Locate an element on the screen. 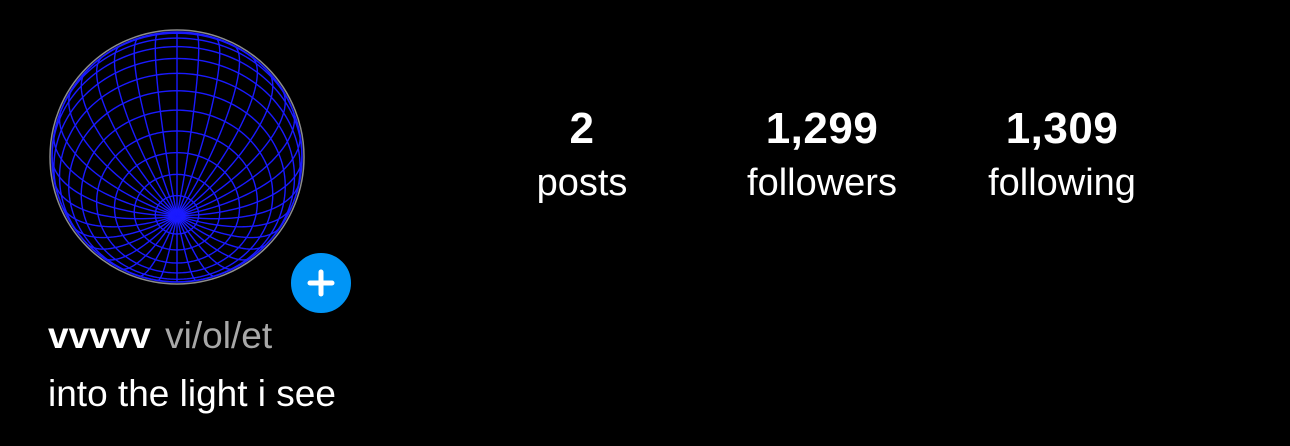 The image size is (1290, 446). plus-icon is located at coordinates (321, 283).